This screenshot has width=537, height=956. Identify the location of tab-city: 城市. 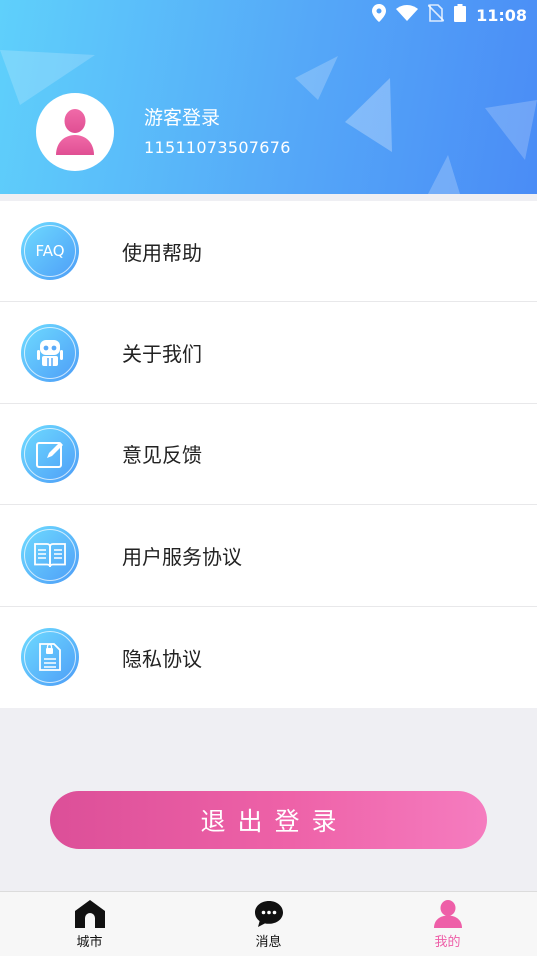
(89, 924).